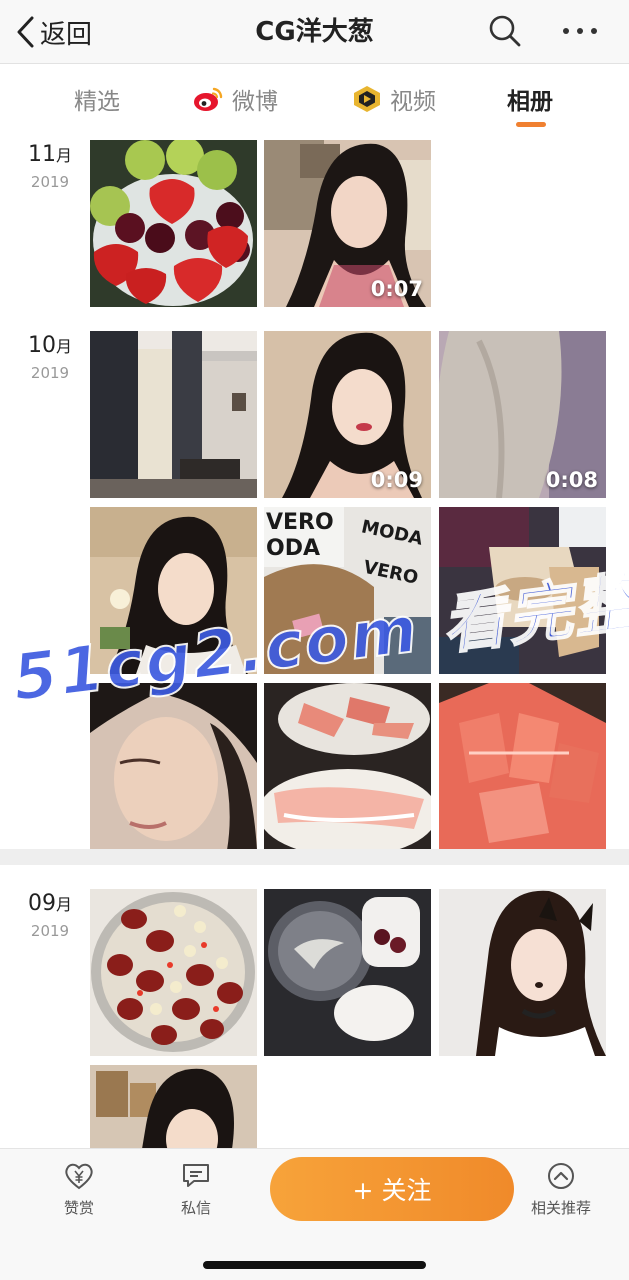  I want to click on reward-button: 赞赏, so click(79, 1189).